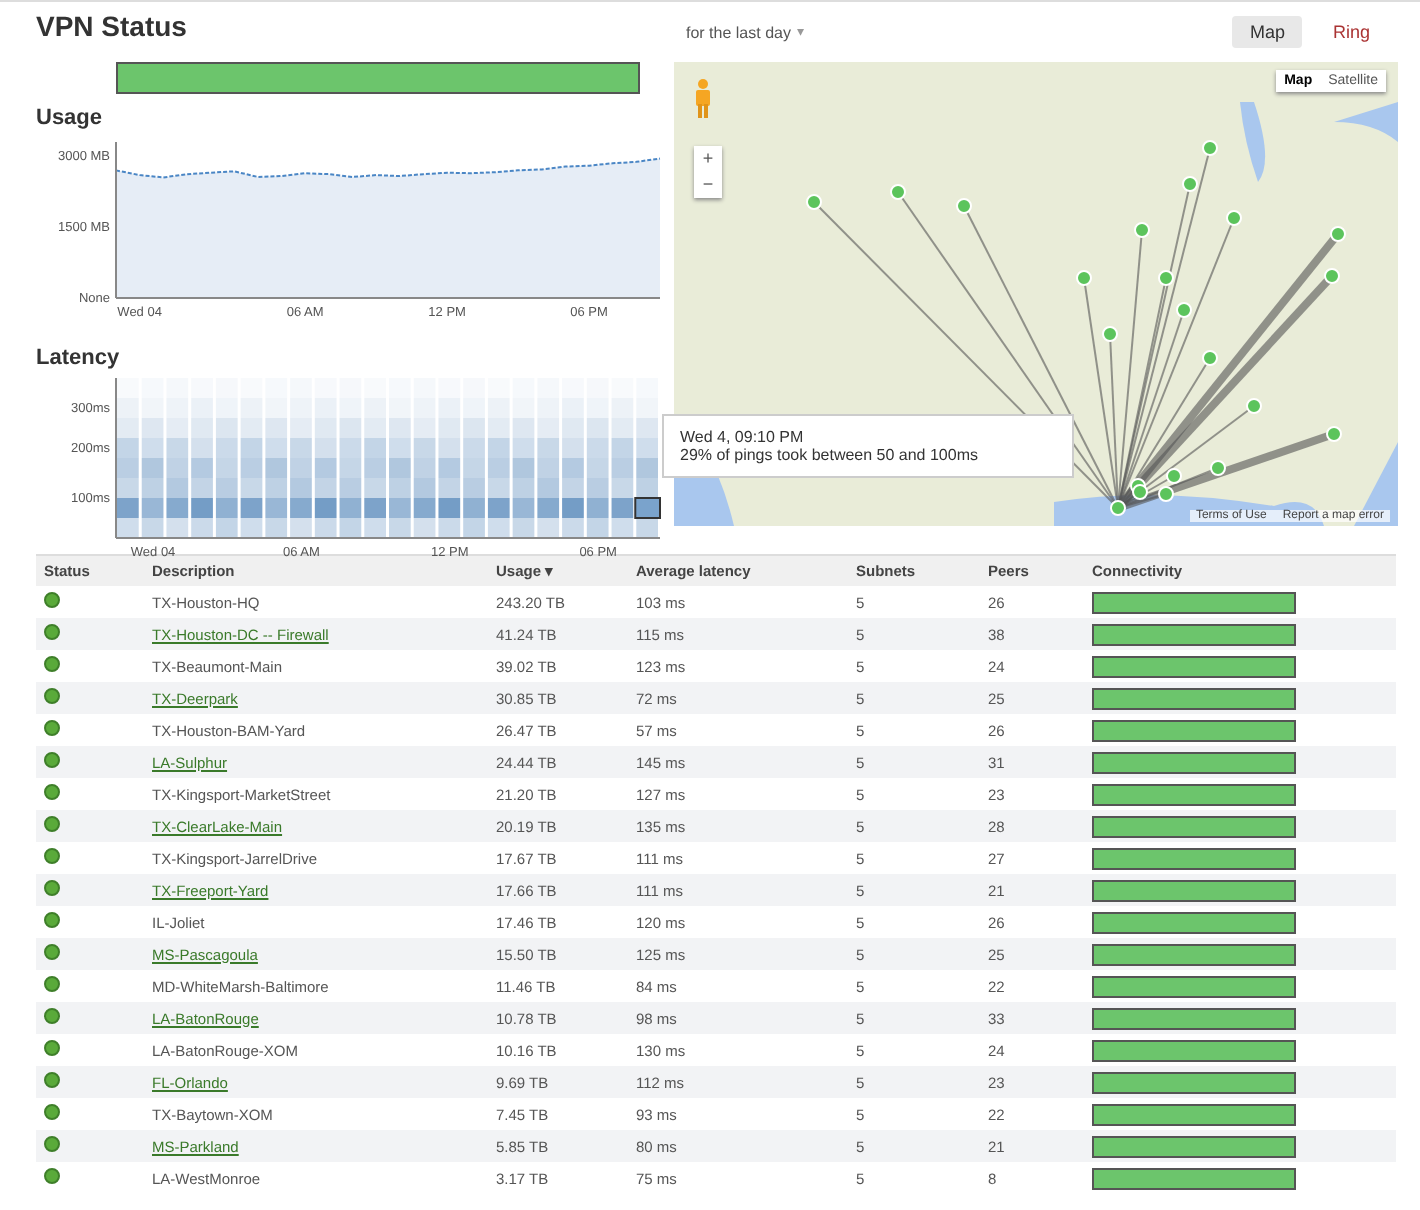 Image resolution: width=1420 pixels, height=1210 pixels. Describe the element at coordinates (738, 32) in the screenshot. I see `range-dropdown: for the last day` at that location.